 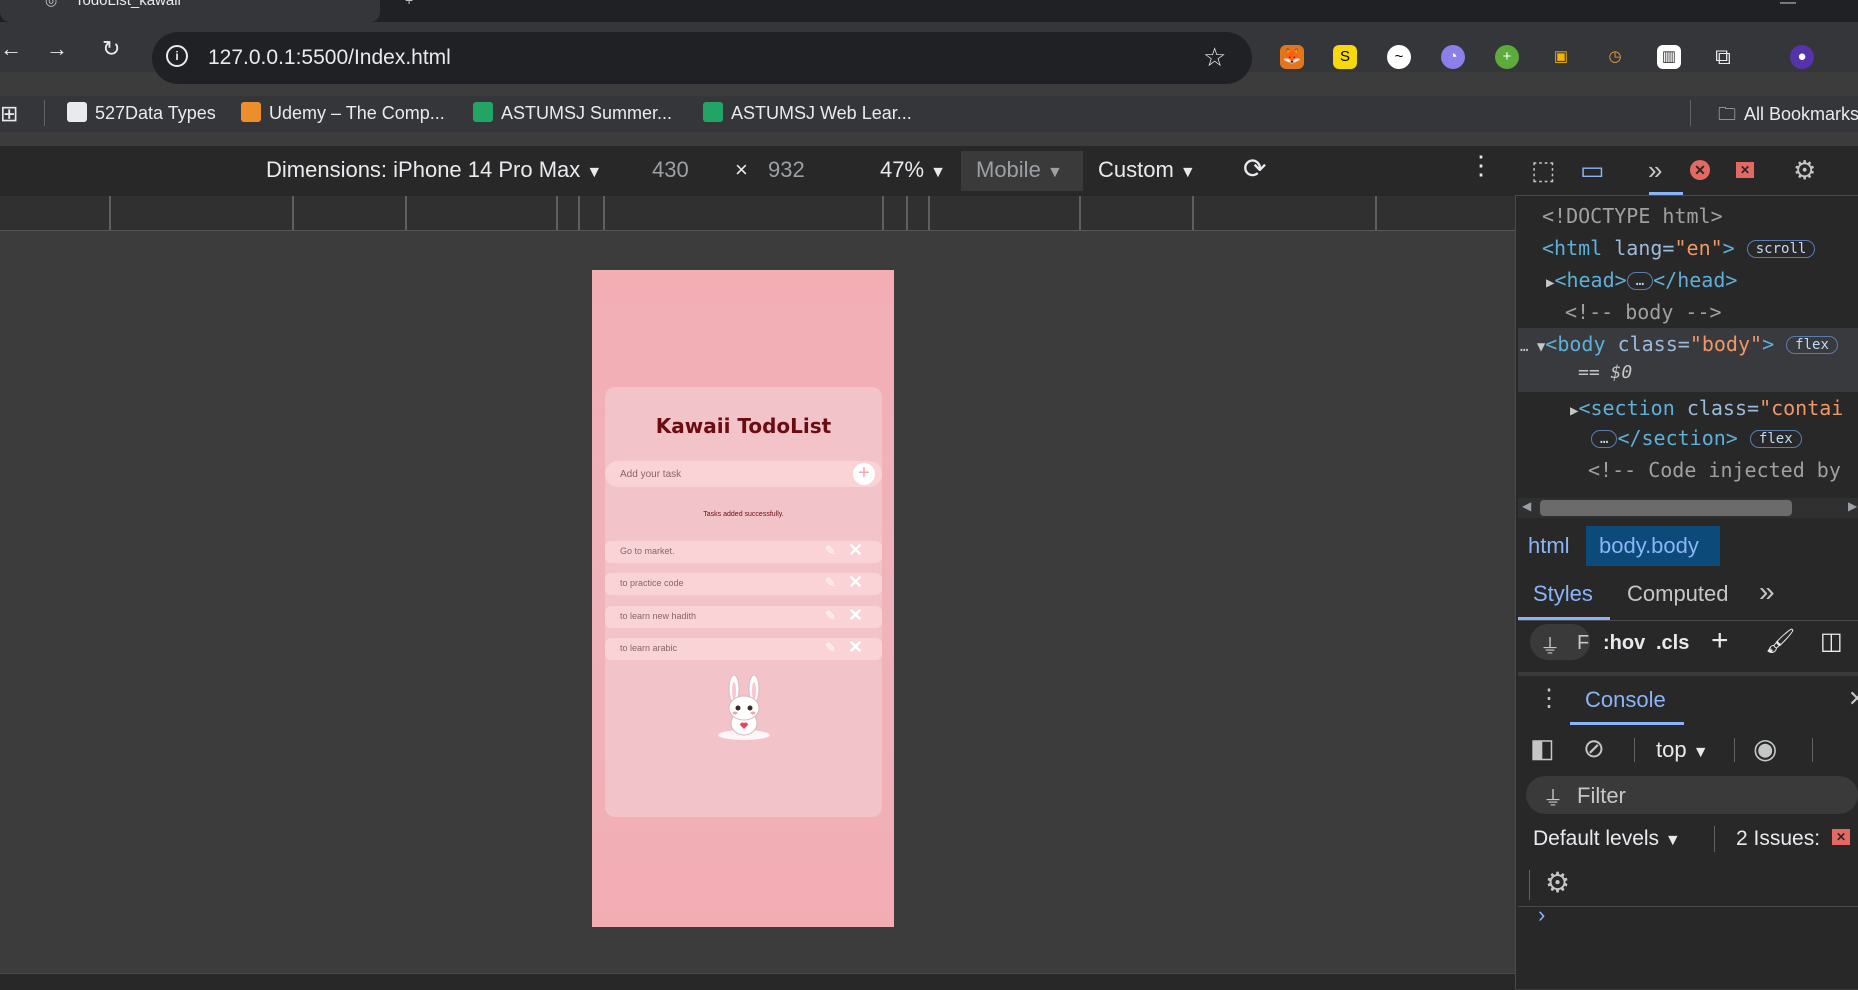 What do you see at coordinates (1778, 839) in the screenshot?
I see `issues-counter: 2 Issues:` at bounding box center [1778, 839].